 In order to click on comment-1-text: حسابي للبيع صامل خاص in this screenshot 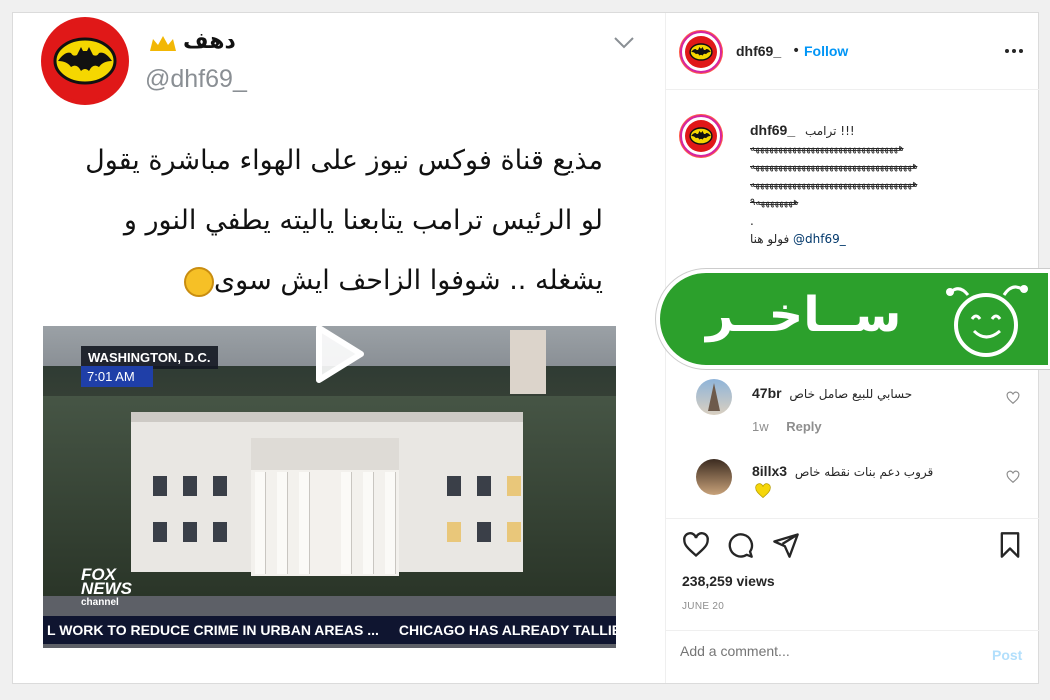, I will do `click(851, 394)`.